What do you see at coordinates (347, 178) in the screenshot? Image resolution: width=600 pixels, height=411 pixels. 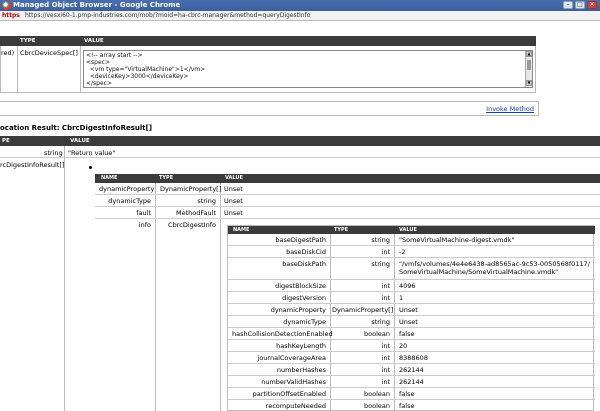 I see `digest-result-header: NAME TYPE VALUE` at bounding box center [347, 178].